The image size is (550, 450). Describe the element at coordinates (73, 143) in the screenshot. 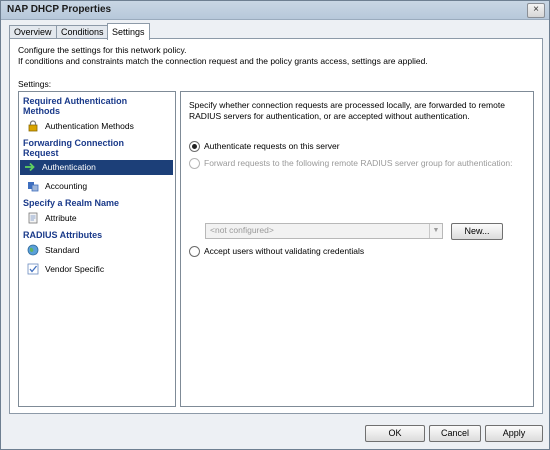

I see `tree-heading-line: Forwarding Connection` at that location.